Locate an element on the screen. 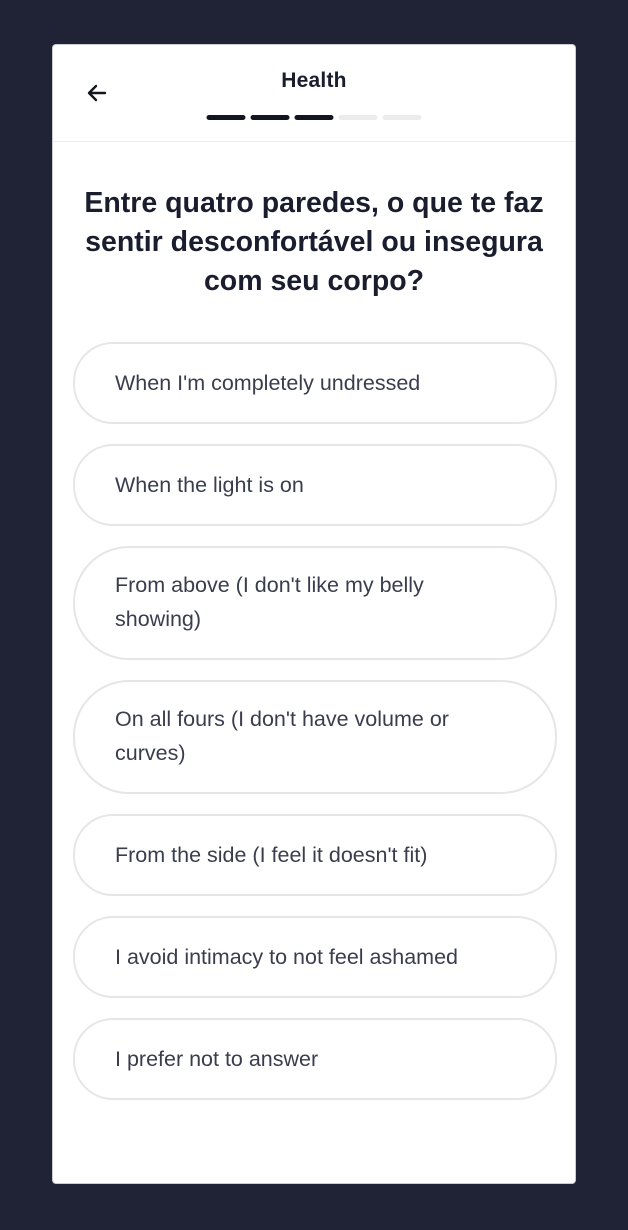 The width and height of the screenshot is (628, 1230). option-from-the-side: From the side (I feel it doesn't fit) is located at coordinates (315, 855).